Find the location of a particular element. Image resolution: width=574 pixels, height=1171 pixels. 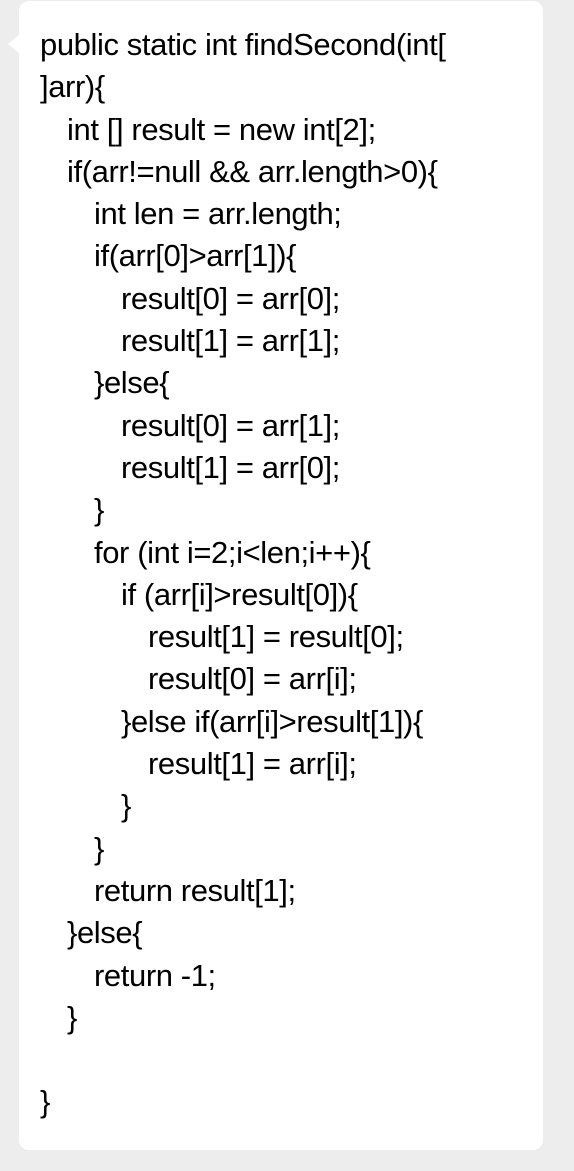

code-line: for (int i=2;i<len;i++){ is located at coordinates (232, 552).